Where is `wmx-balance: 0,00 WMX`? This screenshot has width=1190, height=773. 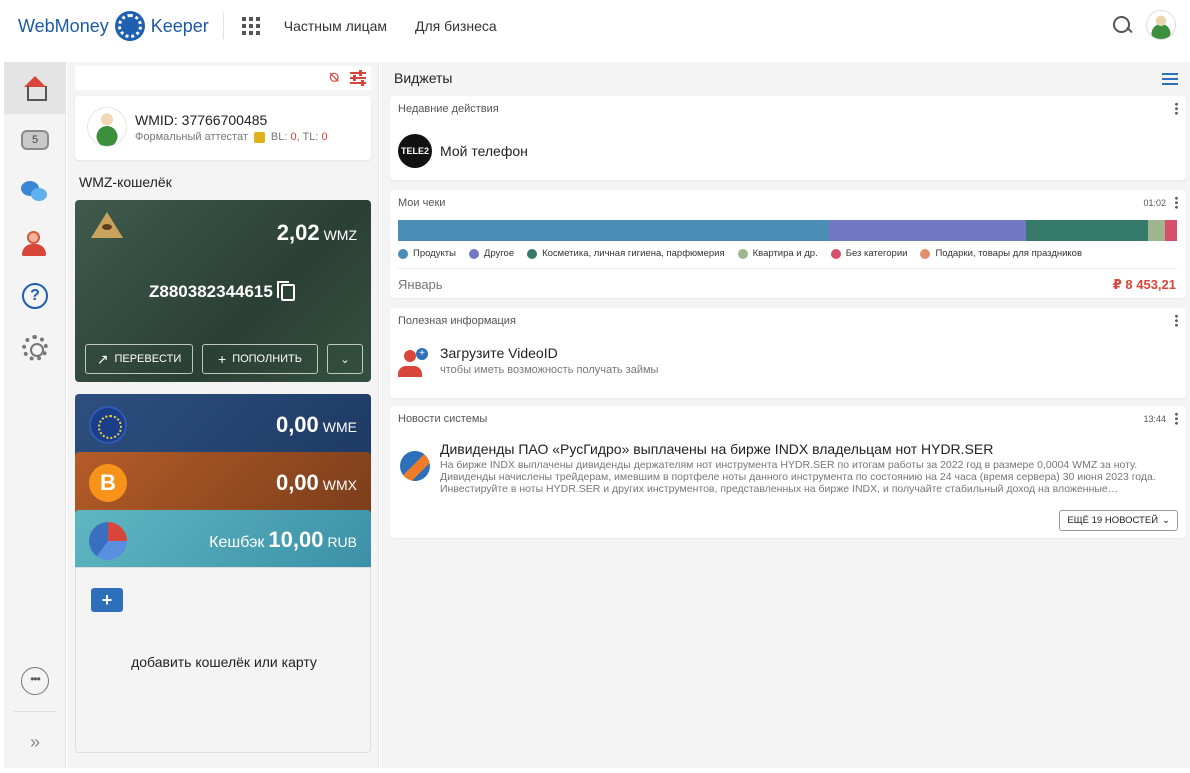
wmx-balance: 0,00 WMX is located at coordinates (316, 482).